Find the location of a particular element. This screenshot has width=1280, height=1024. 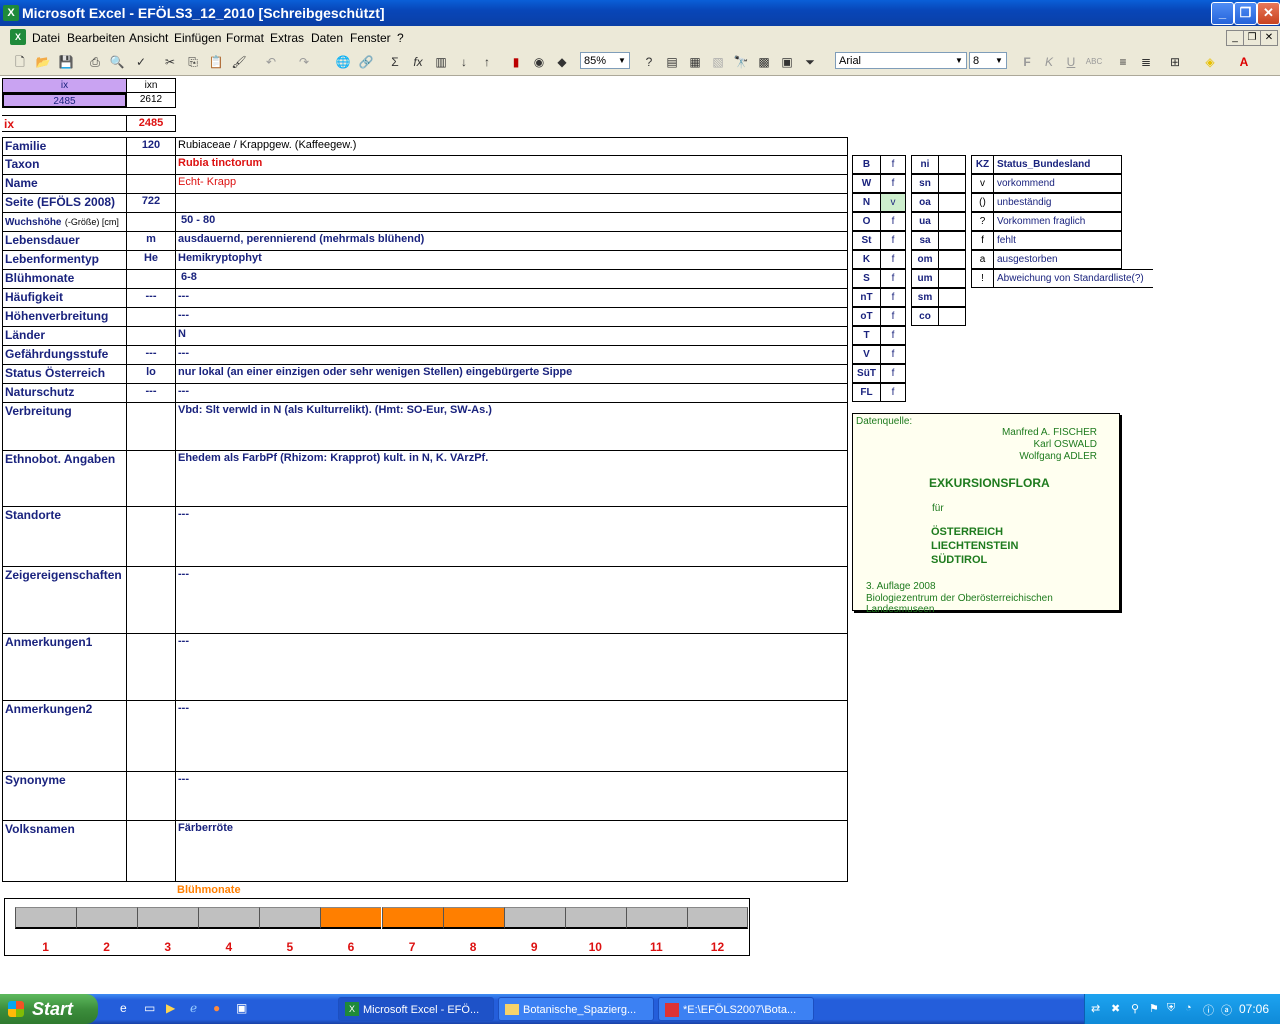

row-label: Naturschutz is located at coordinates (64, 393).